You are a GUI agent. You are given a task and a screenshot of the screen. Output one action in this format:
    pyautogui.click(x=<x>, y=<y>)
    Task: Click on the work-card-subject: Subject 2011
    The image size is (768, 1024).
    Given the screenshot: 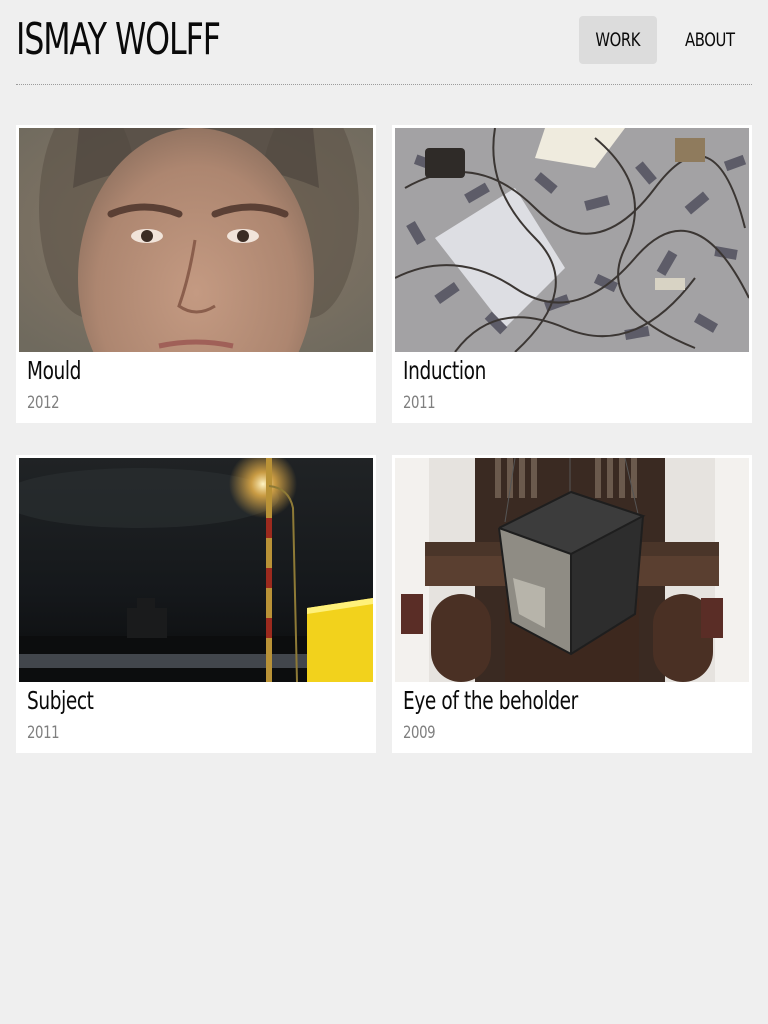 What is the action you would take?
    pyautogui.click(x=196, y=604)
    